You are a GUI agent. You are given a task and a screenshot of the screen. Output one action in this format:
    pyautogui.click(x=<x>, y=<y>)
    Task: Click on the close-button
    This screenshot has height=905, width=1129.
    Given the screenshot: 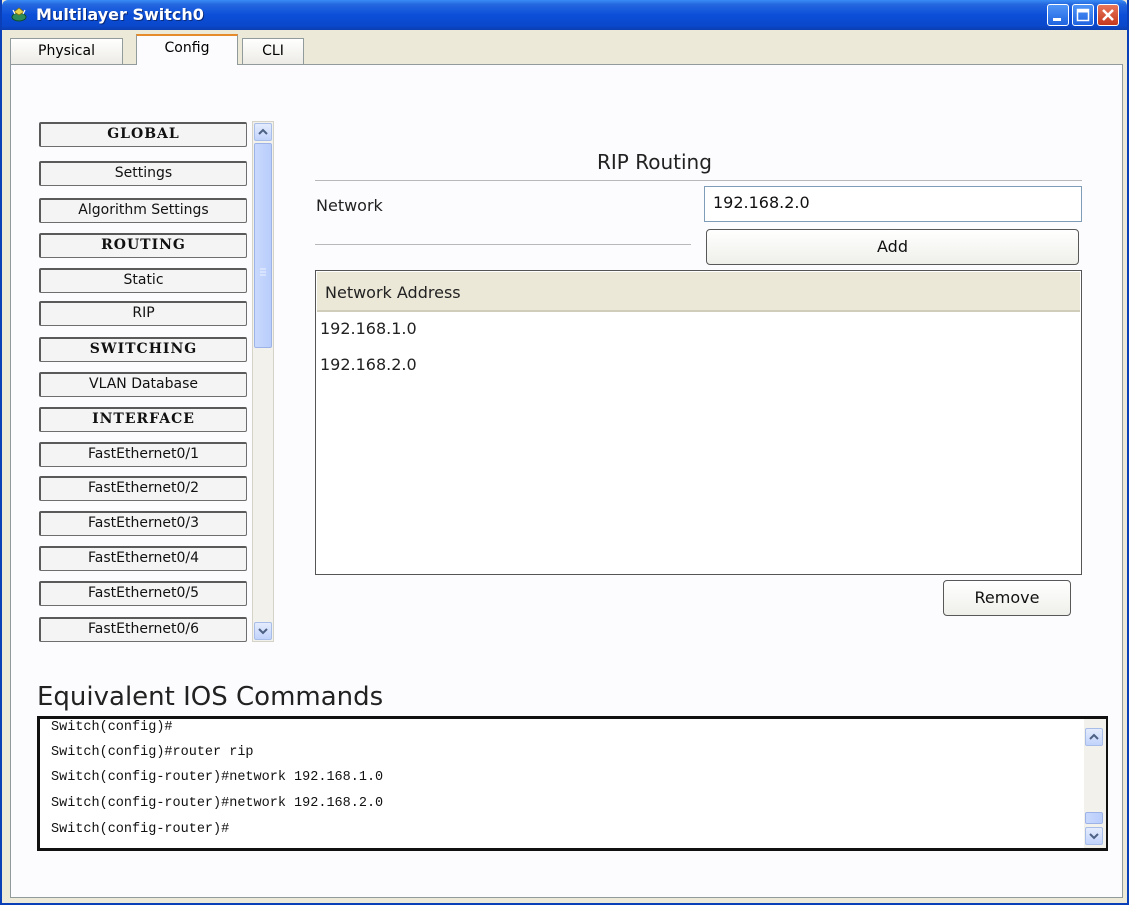 What is the action you would take?
    pyautogui.click(x=1108, y=15)
    